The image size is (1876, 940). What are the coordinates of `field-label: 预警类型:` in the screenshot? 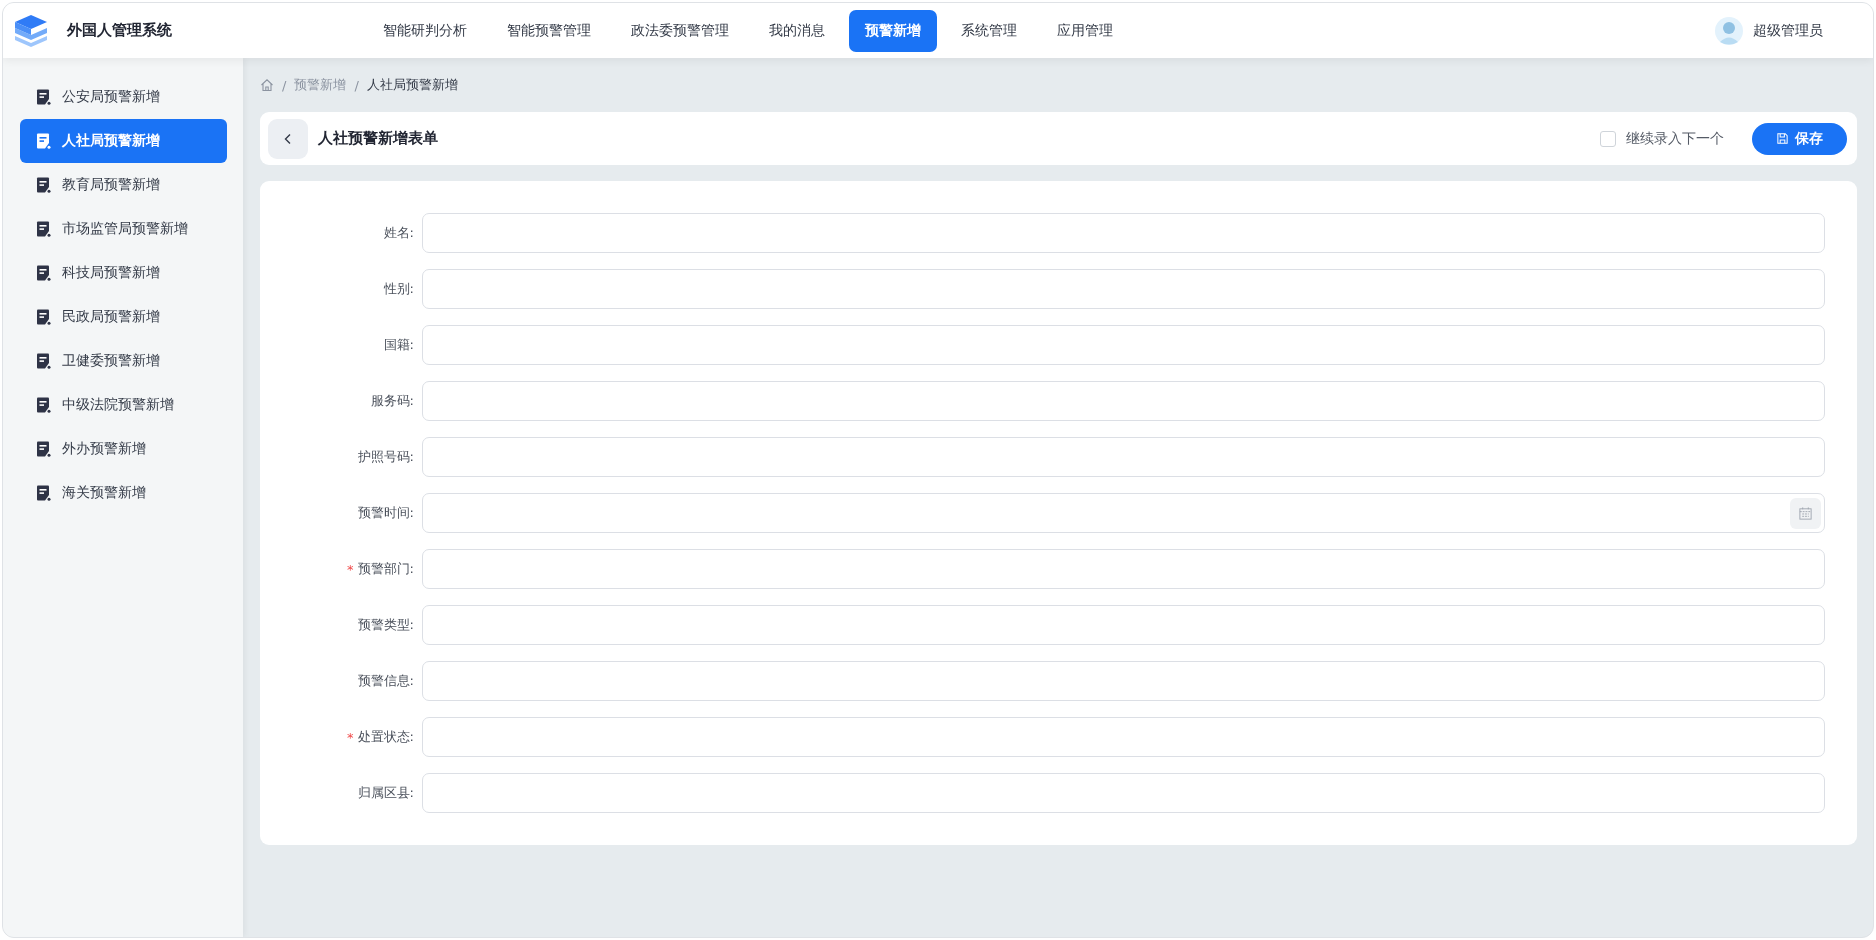 It's located at (385, 625).